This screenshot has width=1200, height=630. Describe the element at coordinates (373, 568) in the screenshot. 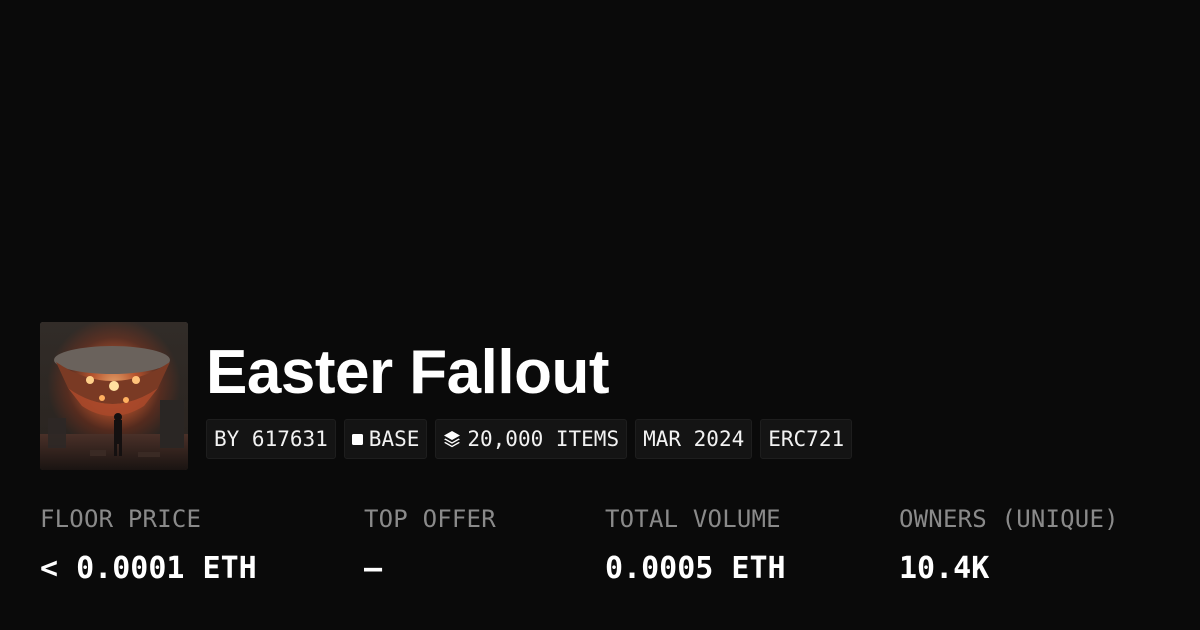

I see `top-offer-value: –` at that location.